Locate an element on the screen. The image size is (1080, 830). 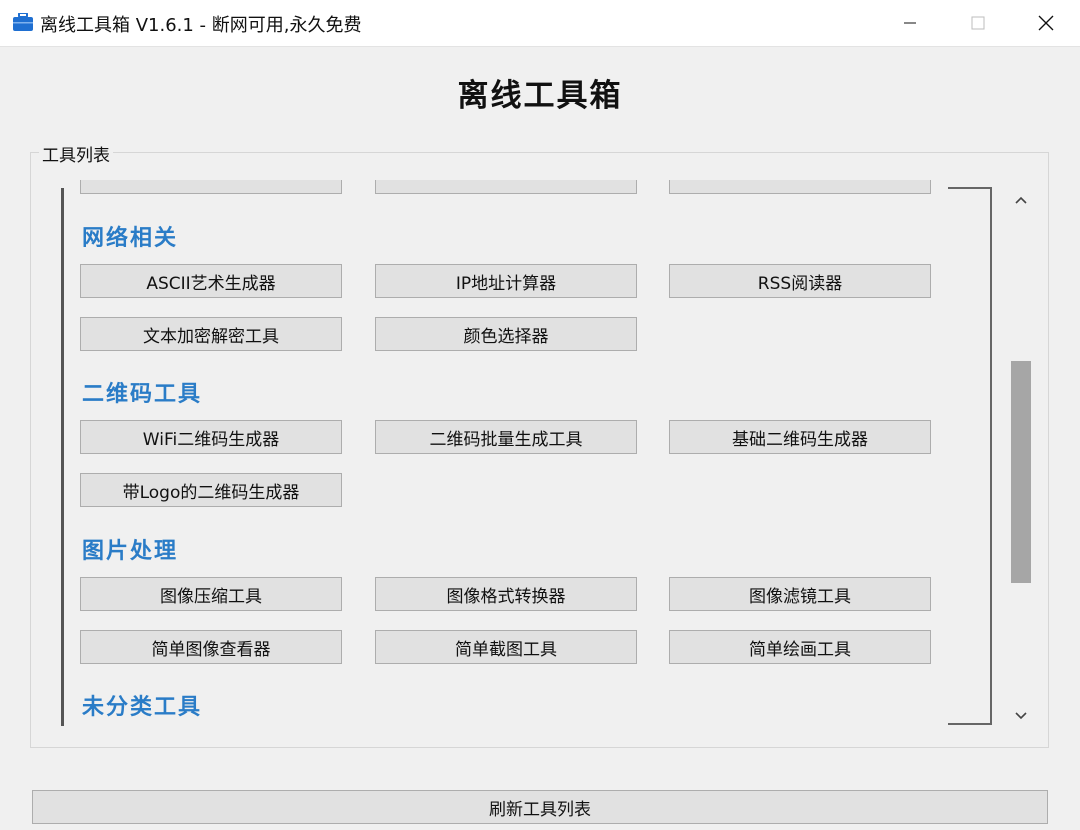
minimize-button is located at coordinates (910, 23).